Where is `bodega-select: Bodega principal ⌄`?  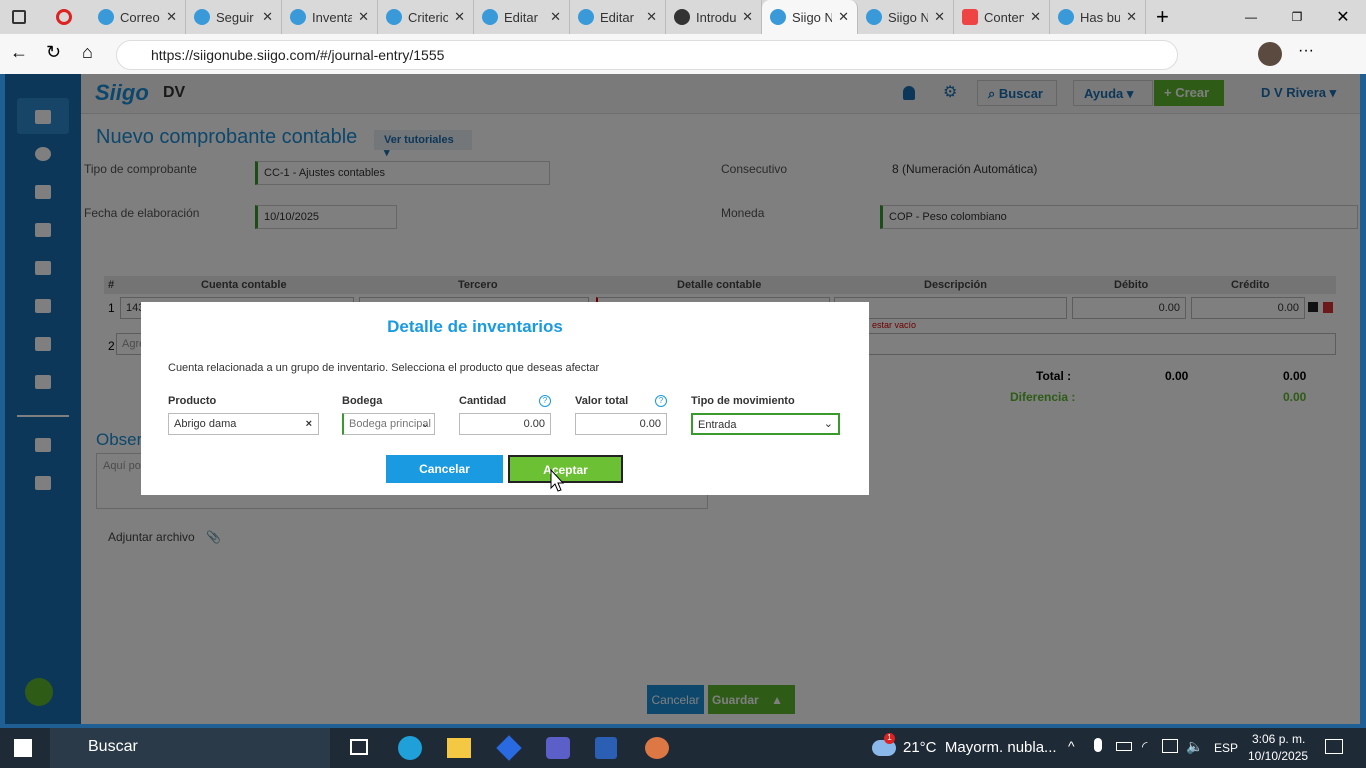 bodega-select: Bodega principal ⌄ is located at coordinates (388, 424).